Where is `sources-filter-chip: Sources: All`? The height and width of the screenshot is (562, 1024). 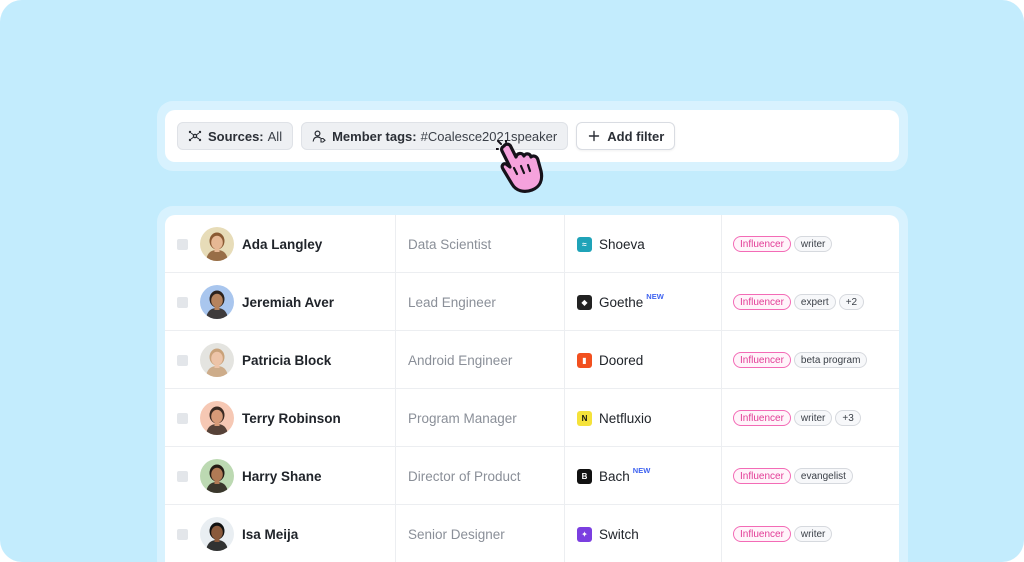
sources-filter-chip: Sources: All is located at coordinates (235, 136).